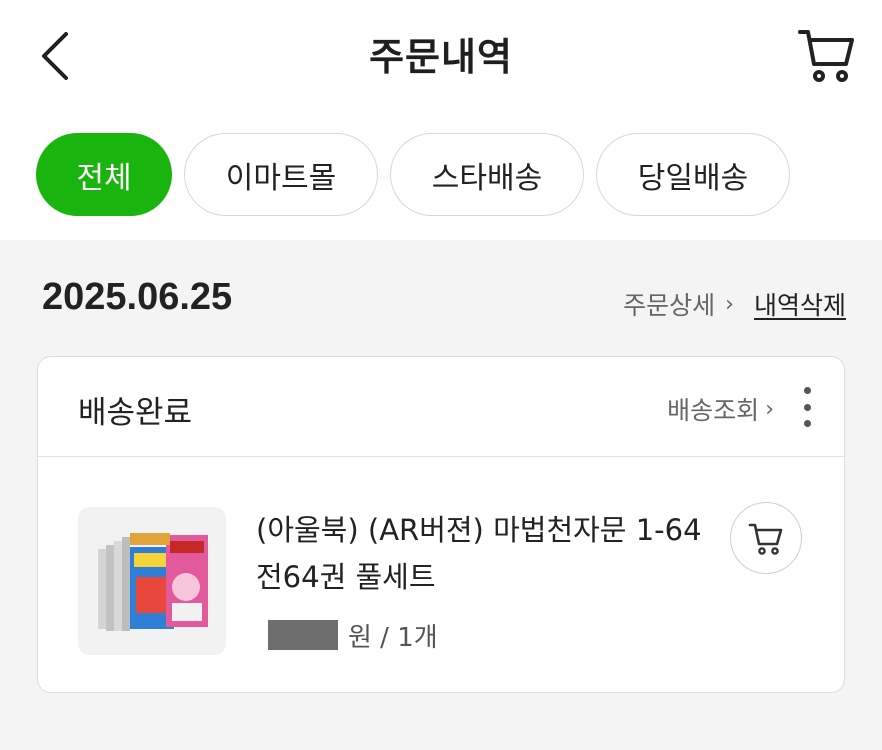 The height and width of the screenshot is (750, 882). Describe the element at coordinates (444, 301) in the screenshot. I see `order-date-row: 2025.06.25 주문상세 › 내역삭제` at that location.